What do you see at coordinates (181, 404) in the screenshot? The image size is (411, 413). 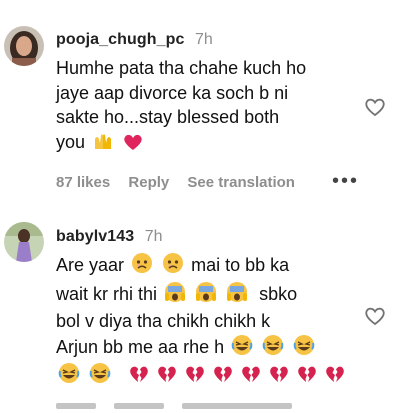 I see `comment-actions-partial` at bounding box center [181, 404].